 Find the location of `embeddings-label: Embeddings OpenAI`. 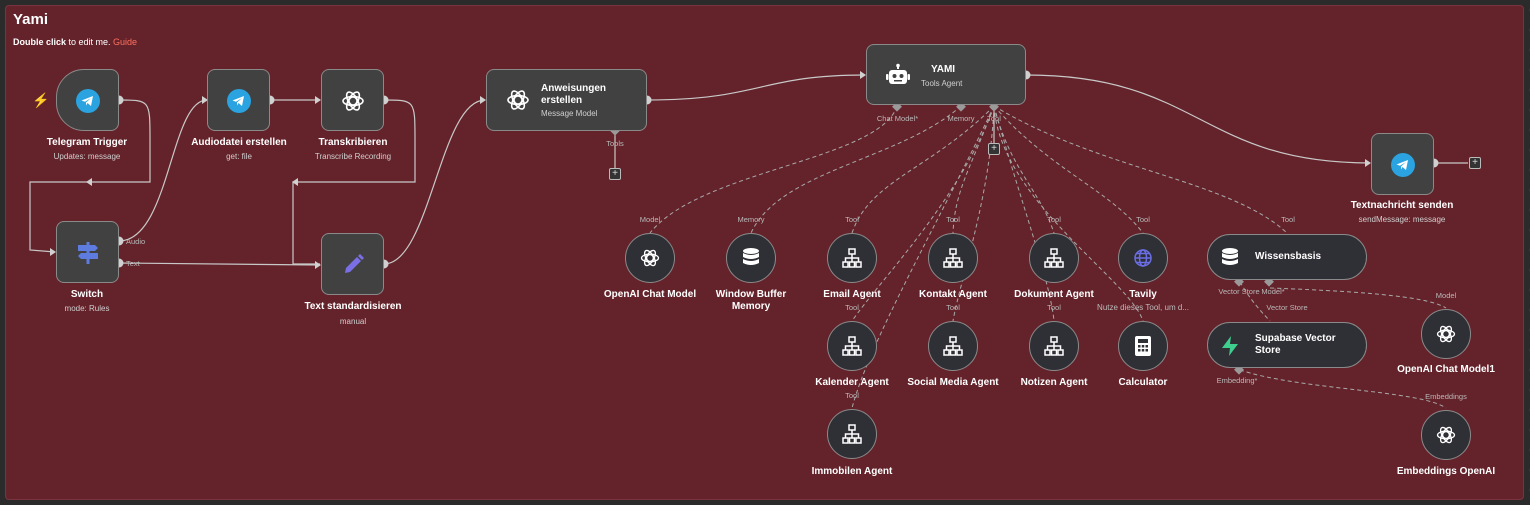

embeddings-label: Embeddings OpenAI is located at coordinates (1446, 471).